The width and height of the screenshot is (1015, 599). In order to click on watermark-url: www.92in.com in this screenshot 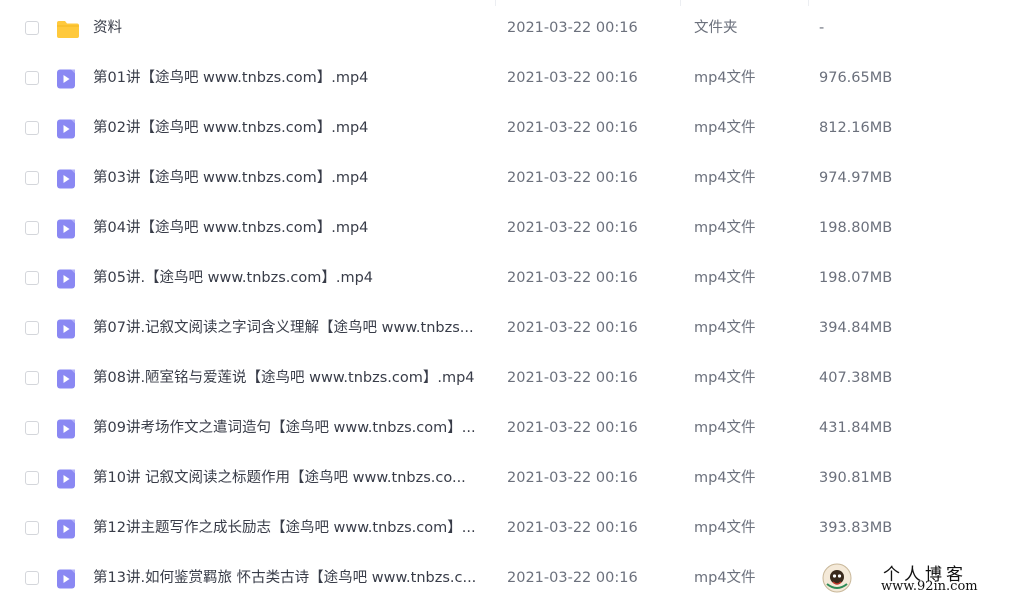, I will do `click(929, 586)`.